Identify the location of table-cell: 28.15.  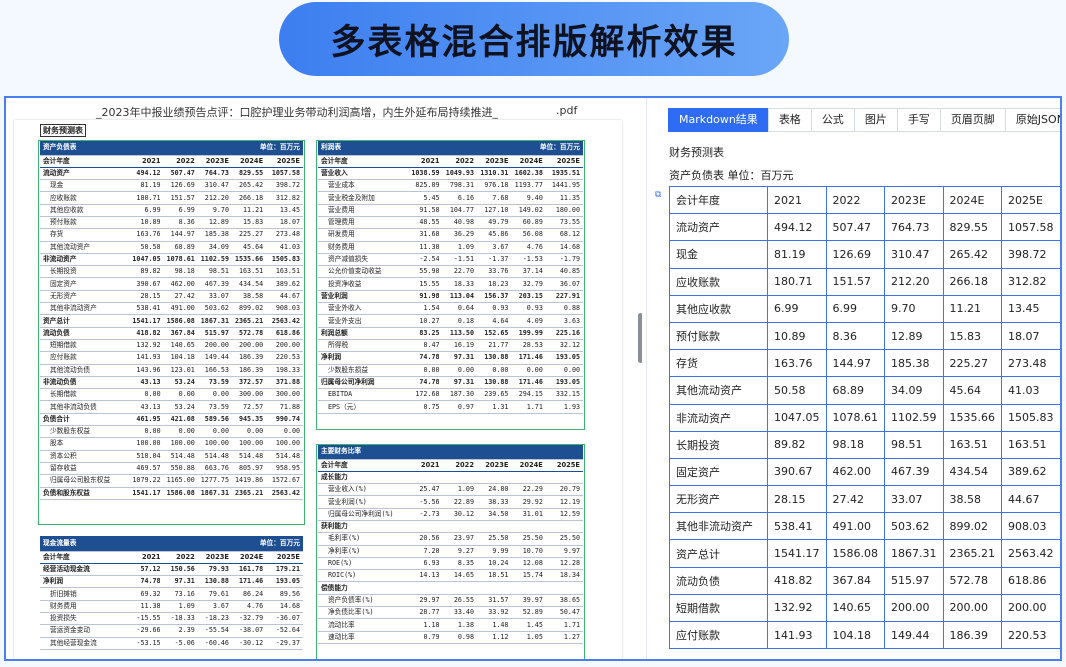
(797, 499).